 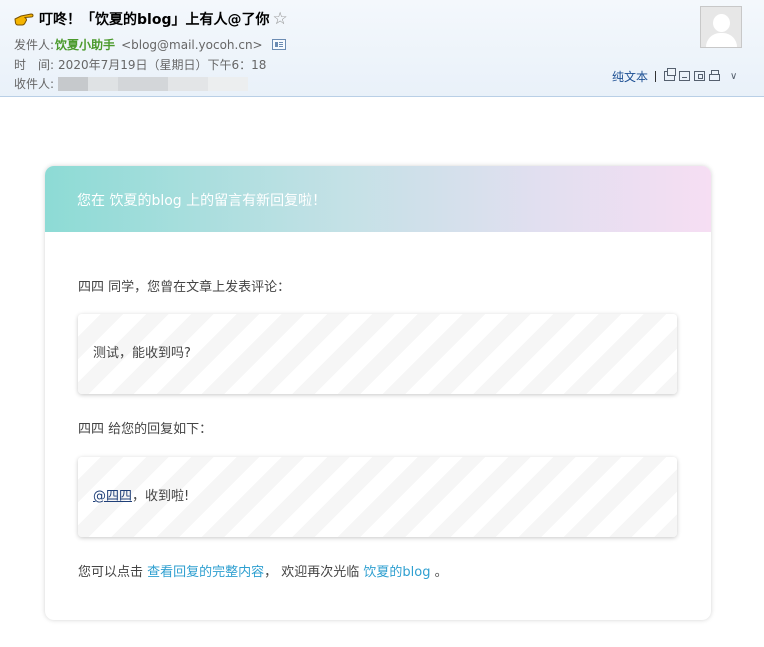 I want to click on email-subject: 叮咚！「饮夏的blog」上有人@了你, so click(x=154, y=20).